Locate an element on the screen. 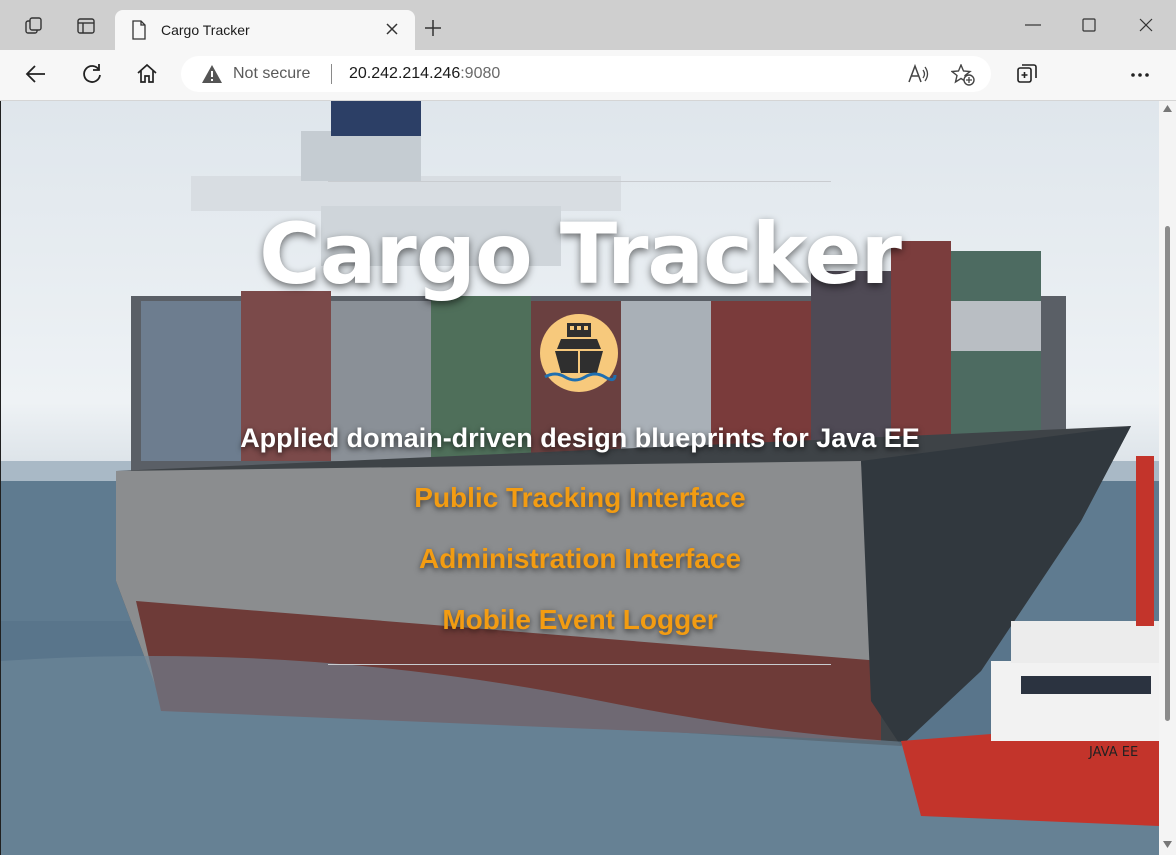 Image resolution: width=1176 pixels, height=855 pixels. home-icon is located at coordinates (147, 74).